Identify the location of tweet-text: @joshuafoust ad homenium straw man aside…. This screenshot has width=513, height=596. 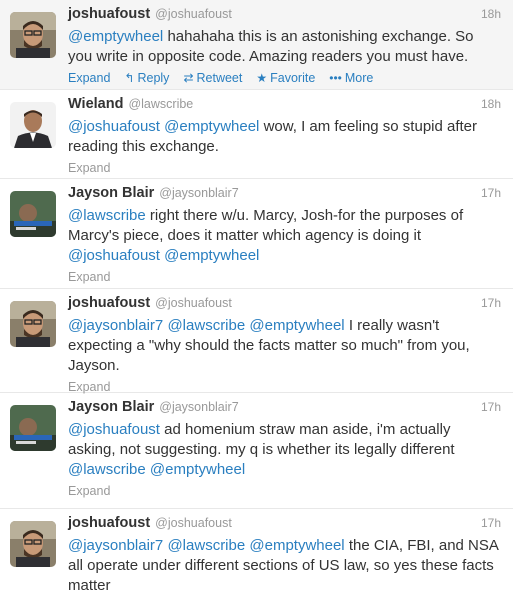
(284, 450).